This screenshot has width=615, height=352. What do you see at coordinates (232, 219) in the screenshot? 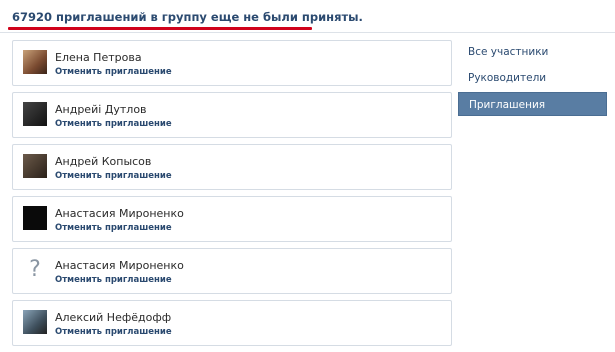
I see `invitation-card: Анастасия Мироненко Отменить приглашение` at bounding box center [232, 219].